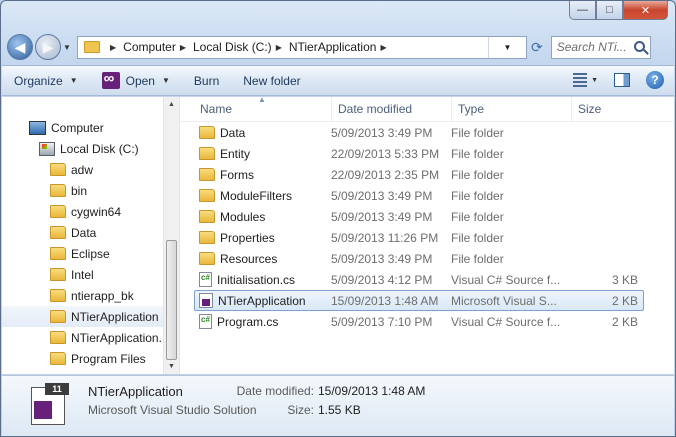 This screenshot has width=676, height=437. Describe the element at coordinates (655, 80) in the screenshot. I see `help-icon: ?` at that location.